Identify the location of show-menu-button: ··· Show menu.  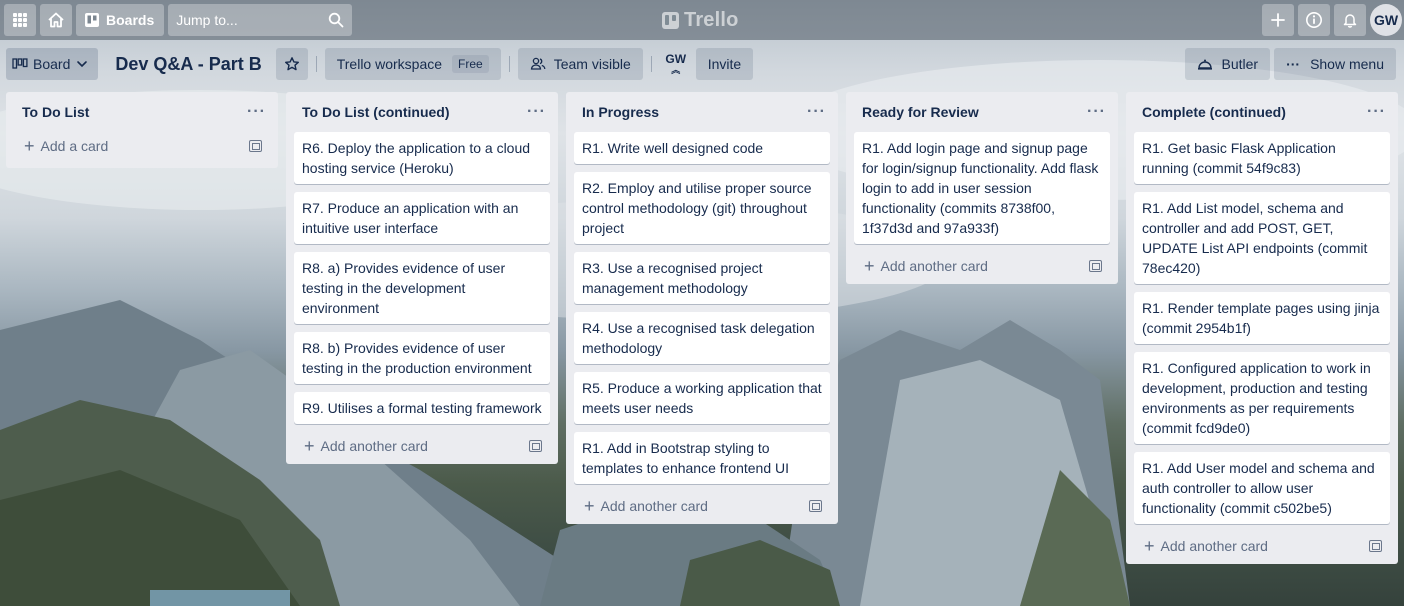
(1335, 64).